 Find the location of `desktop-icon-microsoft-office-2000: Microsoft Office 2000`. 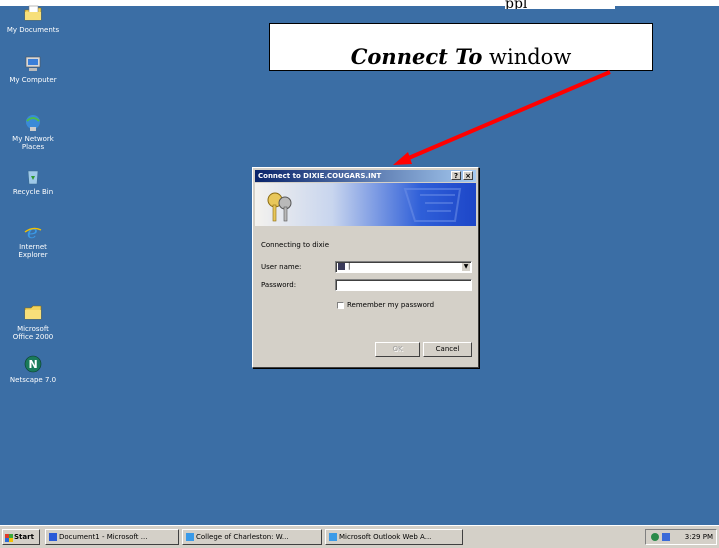

desktop-icon-microsoft-office-2000: Microsoft Office 2000 is located at coordinates (33, 322).